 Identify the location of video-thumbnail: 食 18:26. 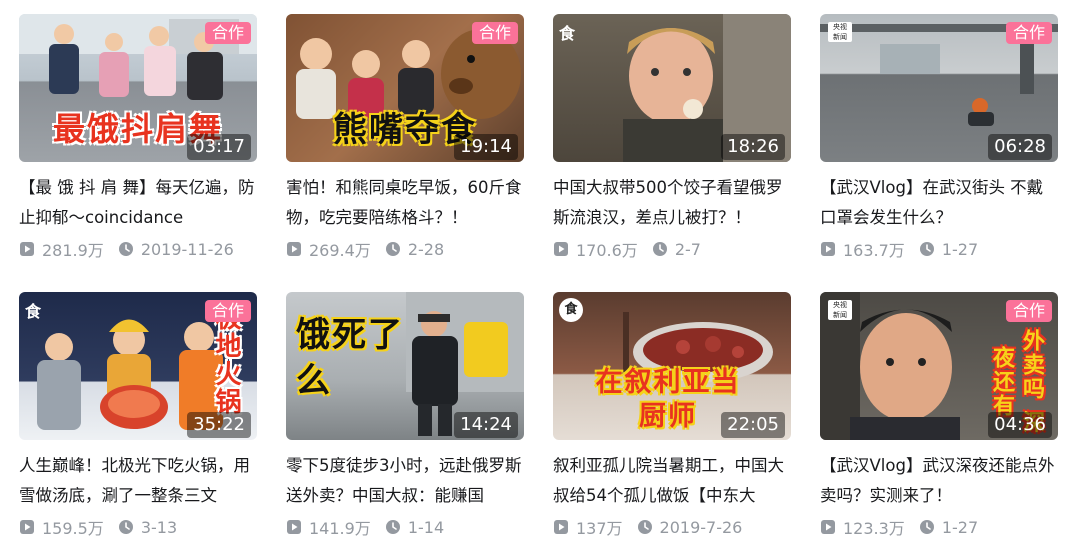
(672, 88).